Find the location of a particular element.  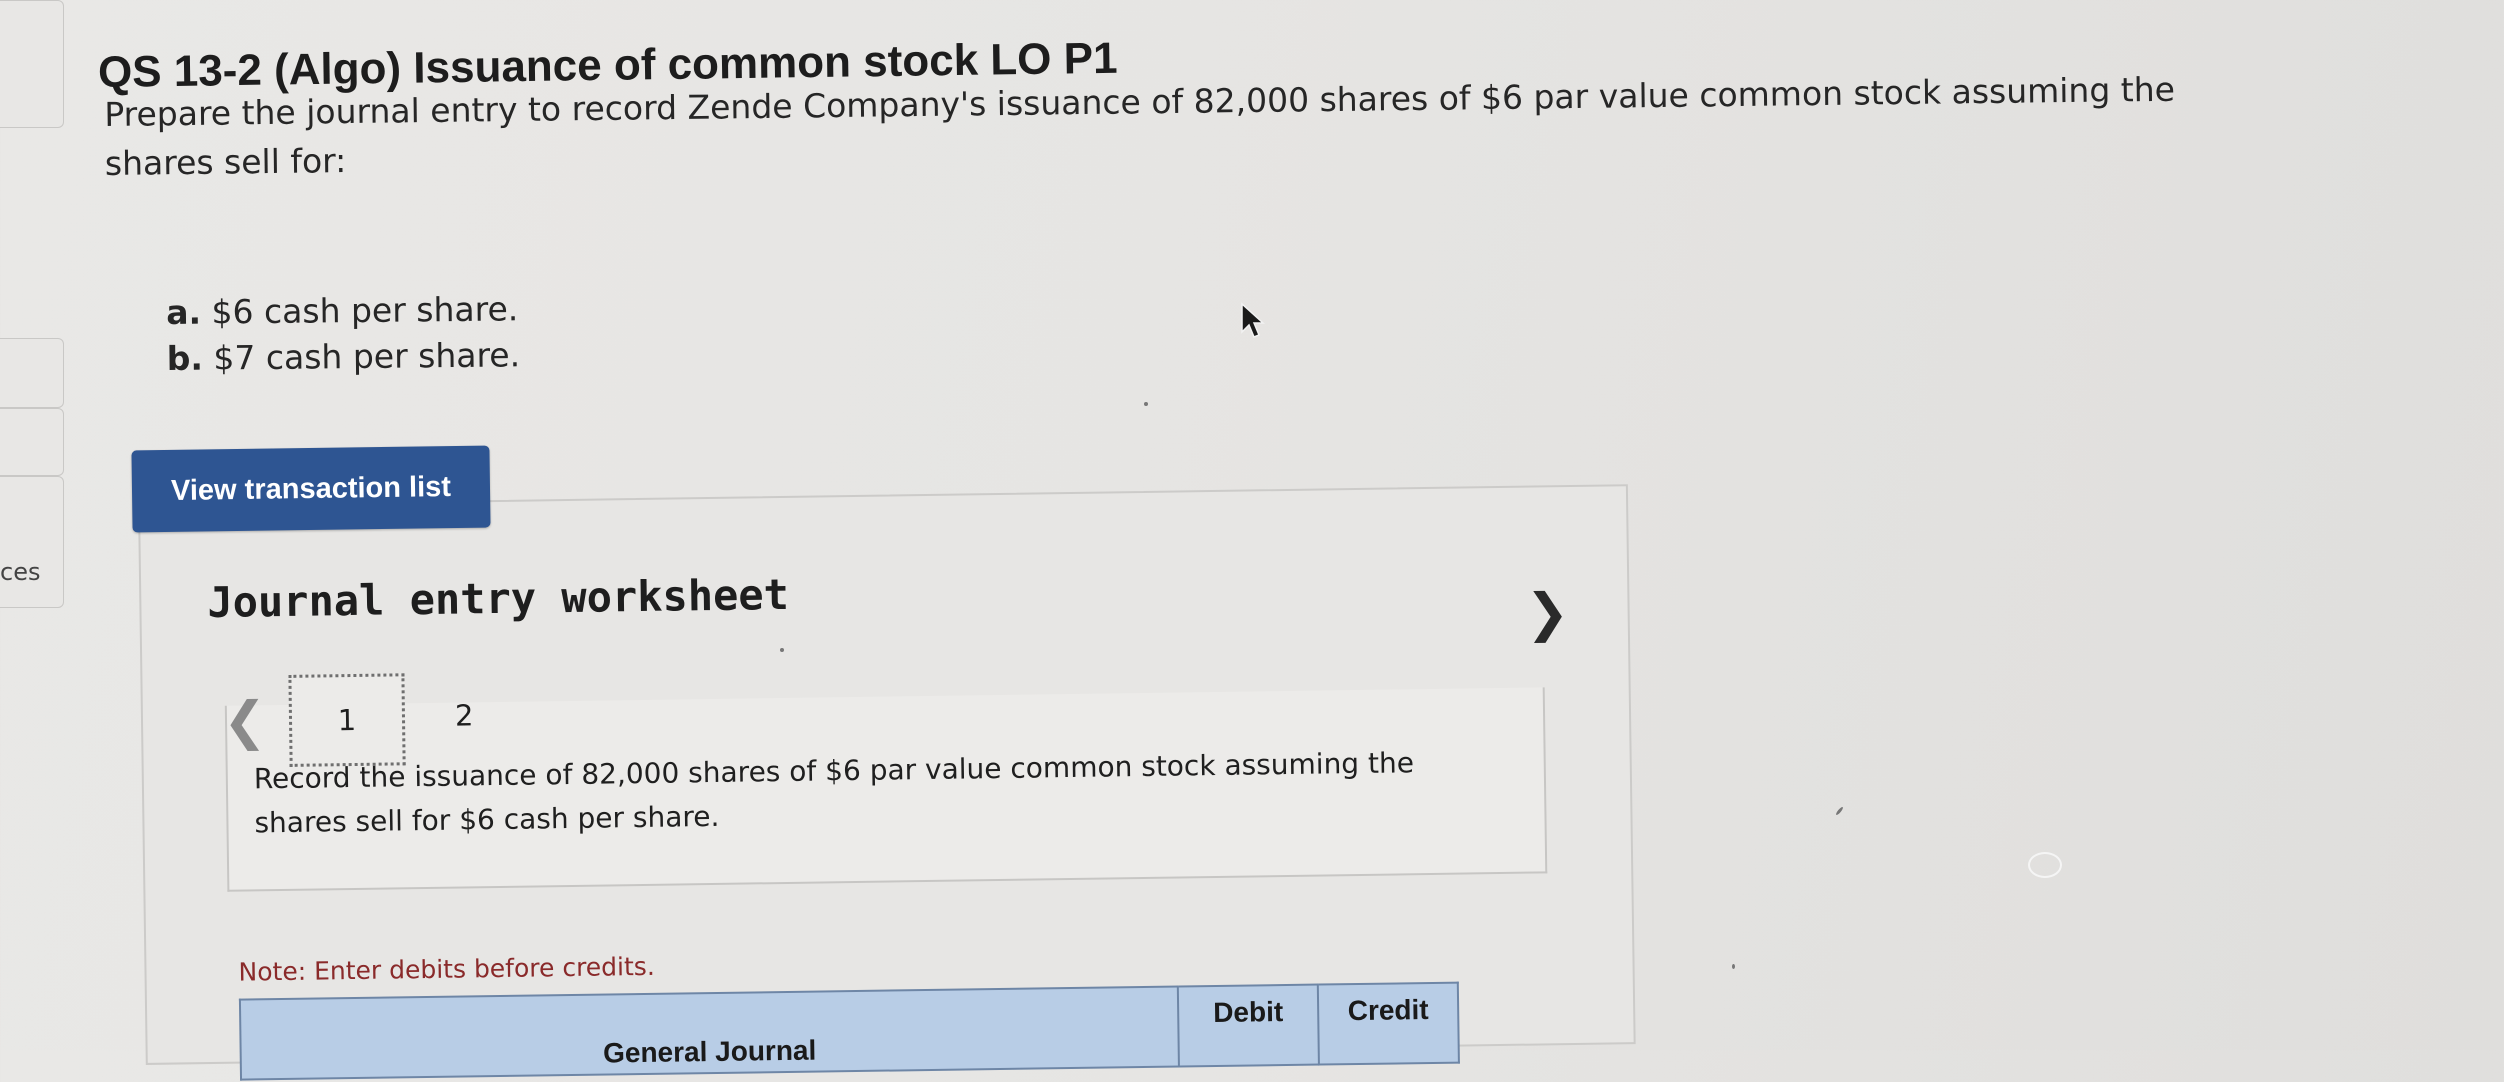

part-b: b. $7 cash per share. is located at coordinates (343, 357).